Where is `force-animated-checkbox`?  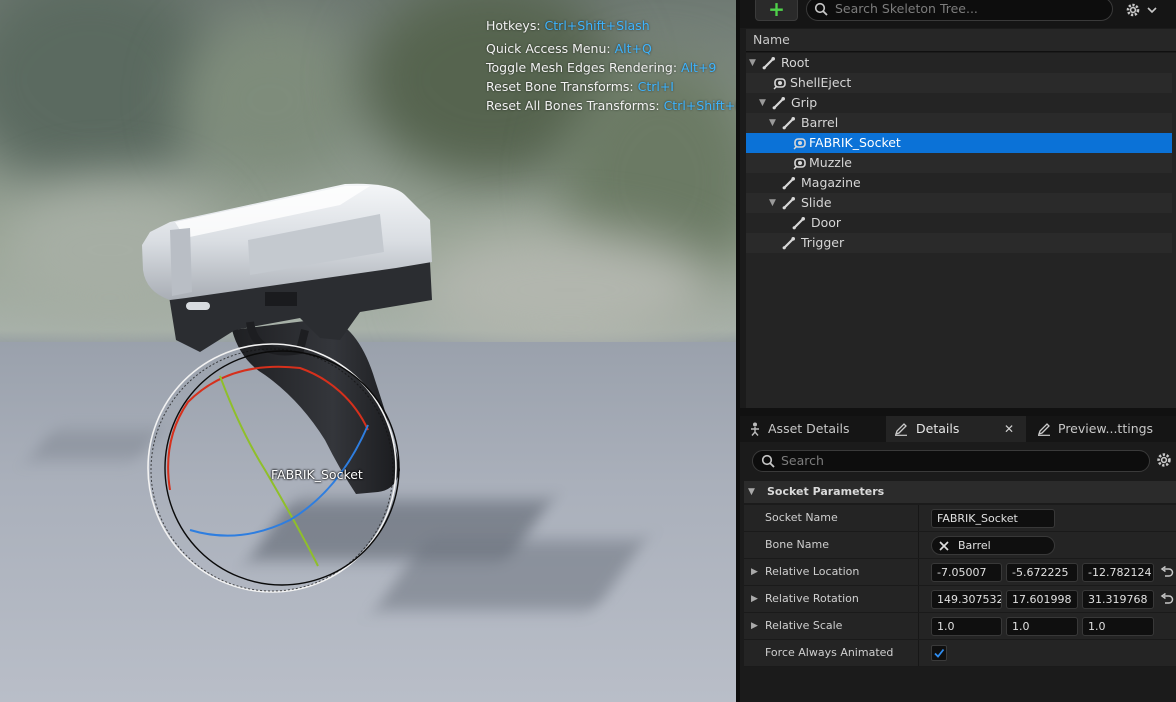
force-animated-checkbox is located at coordinates (939, 653).